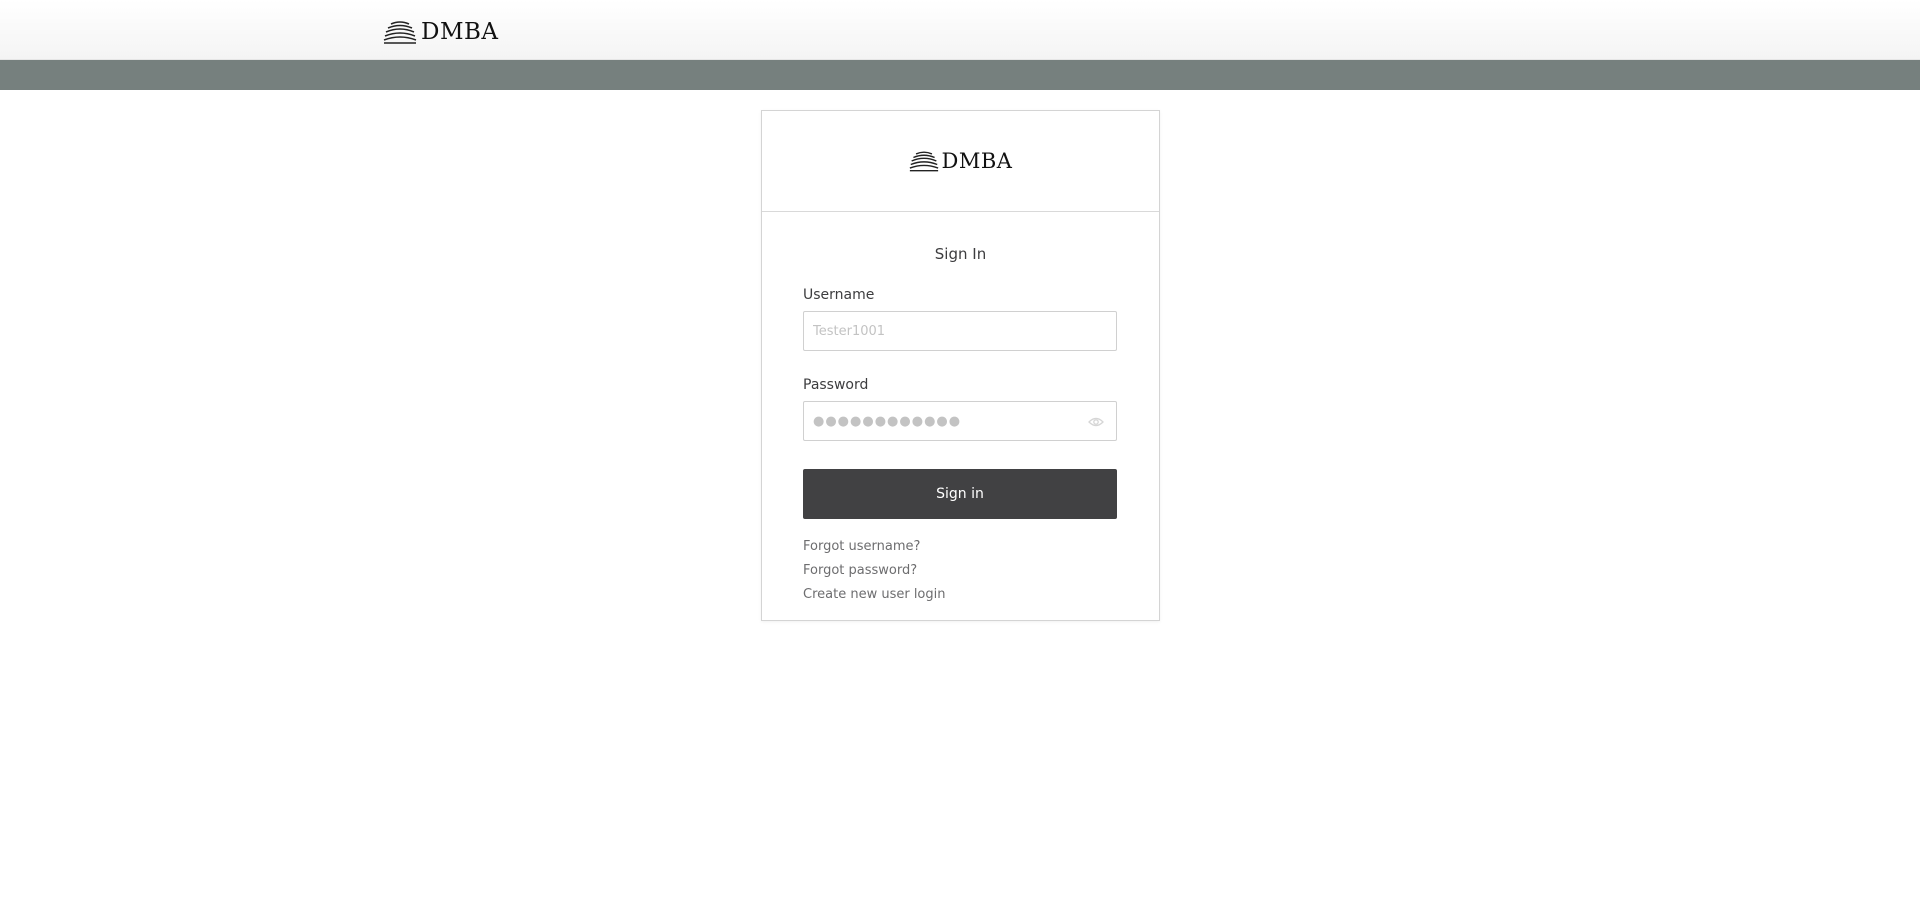  I want to click on username-input, so click(960, 331).